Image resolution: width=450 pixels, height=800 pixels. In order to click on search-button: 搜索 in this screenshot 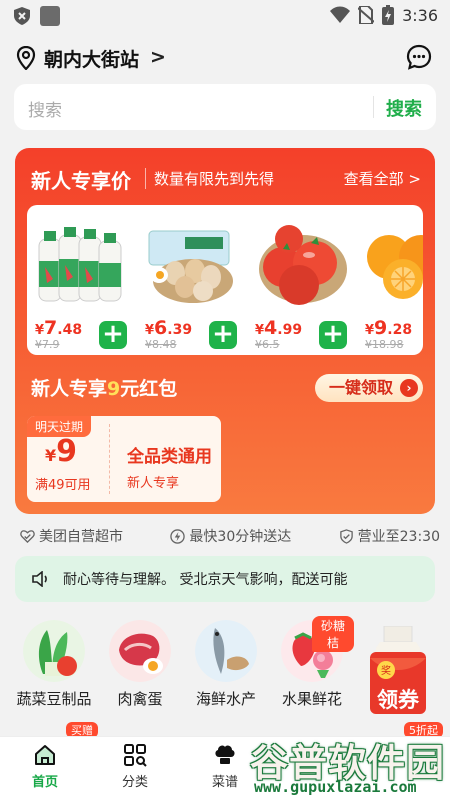, I will do `click(404, 108)`.